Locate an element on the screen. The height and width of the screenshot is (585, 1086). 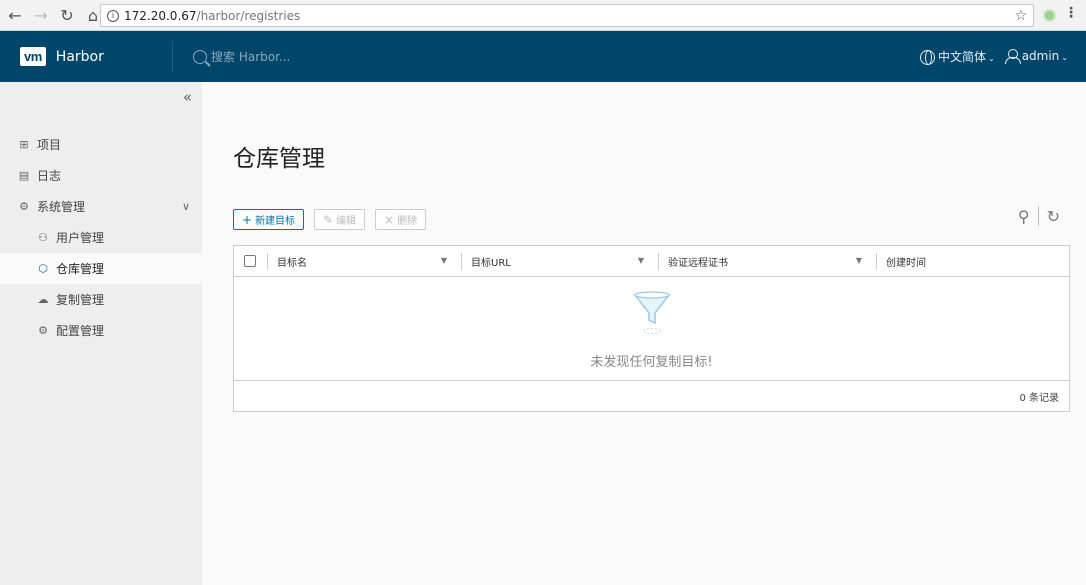
table-footer: 0 条记录 is located at coordinates (651, 396).